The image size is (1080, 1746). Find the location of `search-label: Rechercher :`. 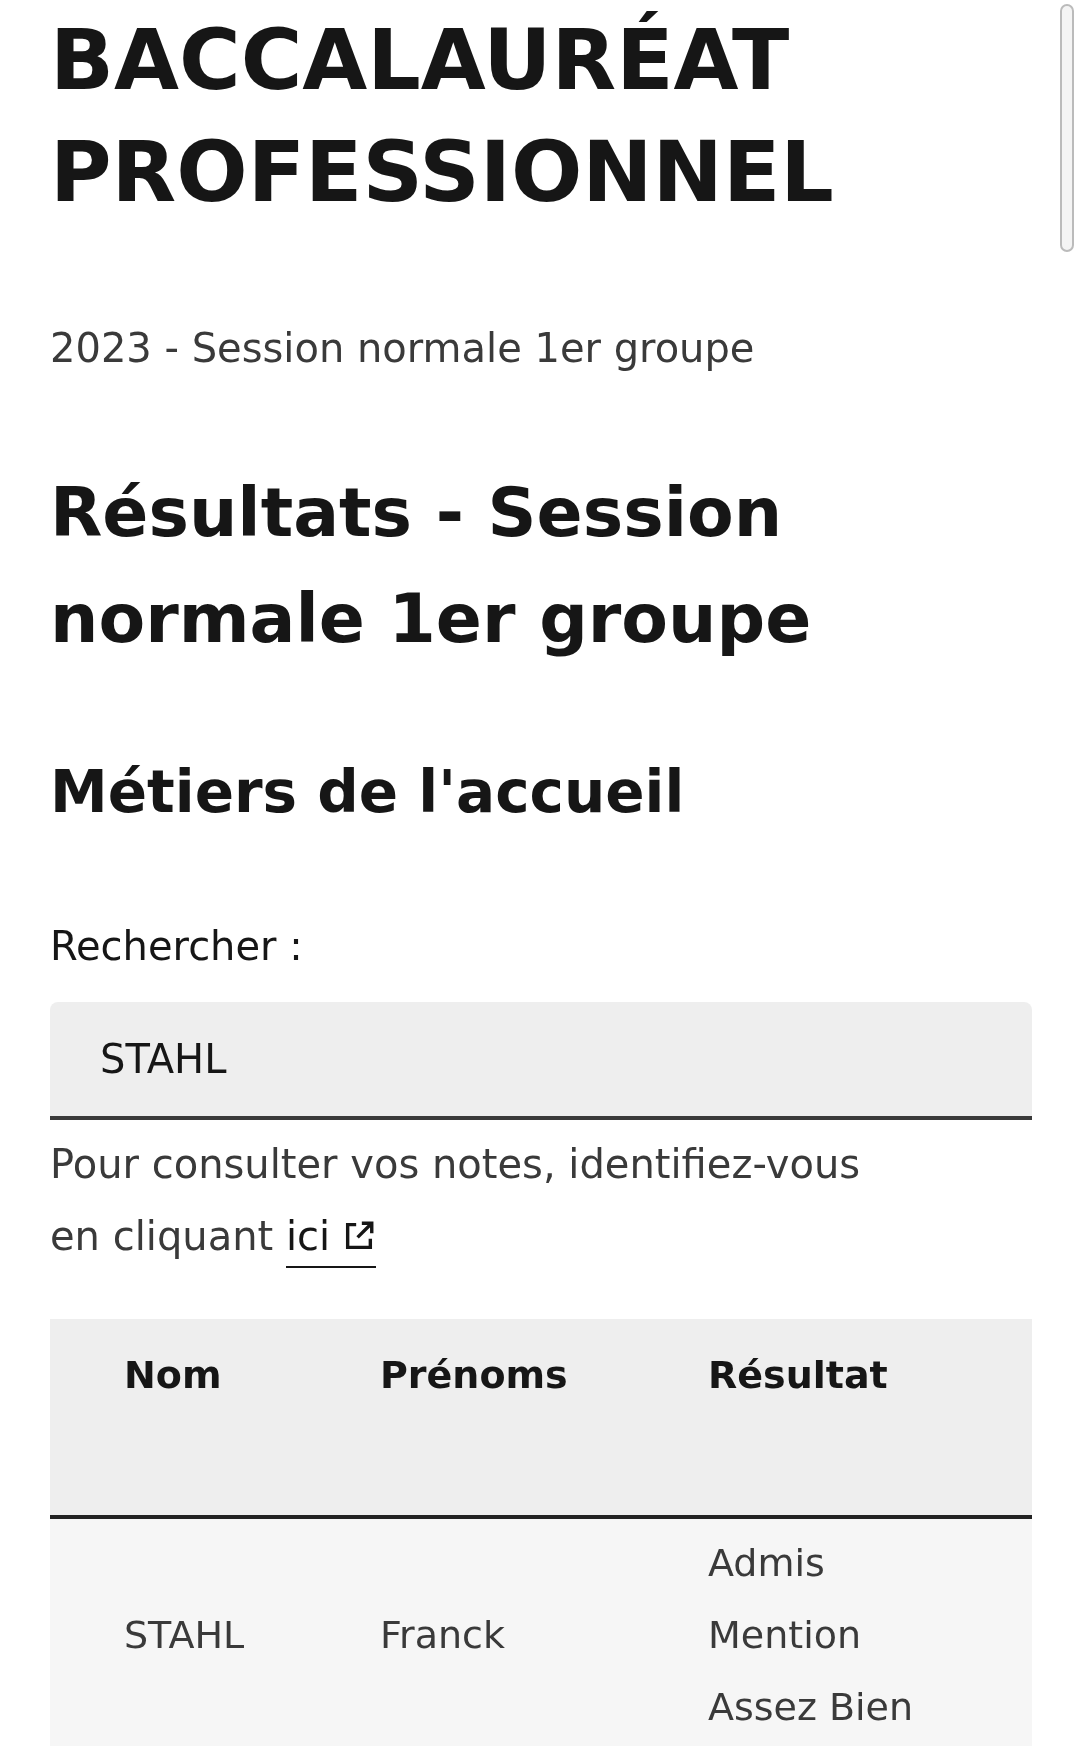

search-label: Rechercher : is located at coordinates (176, 946).